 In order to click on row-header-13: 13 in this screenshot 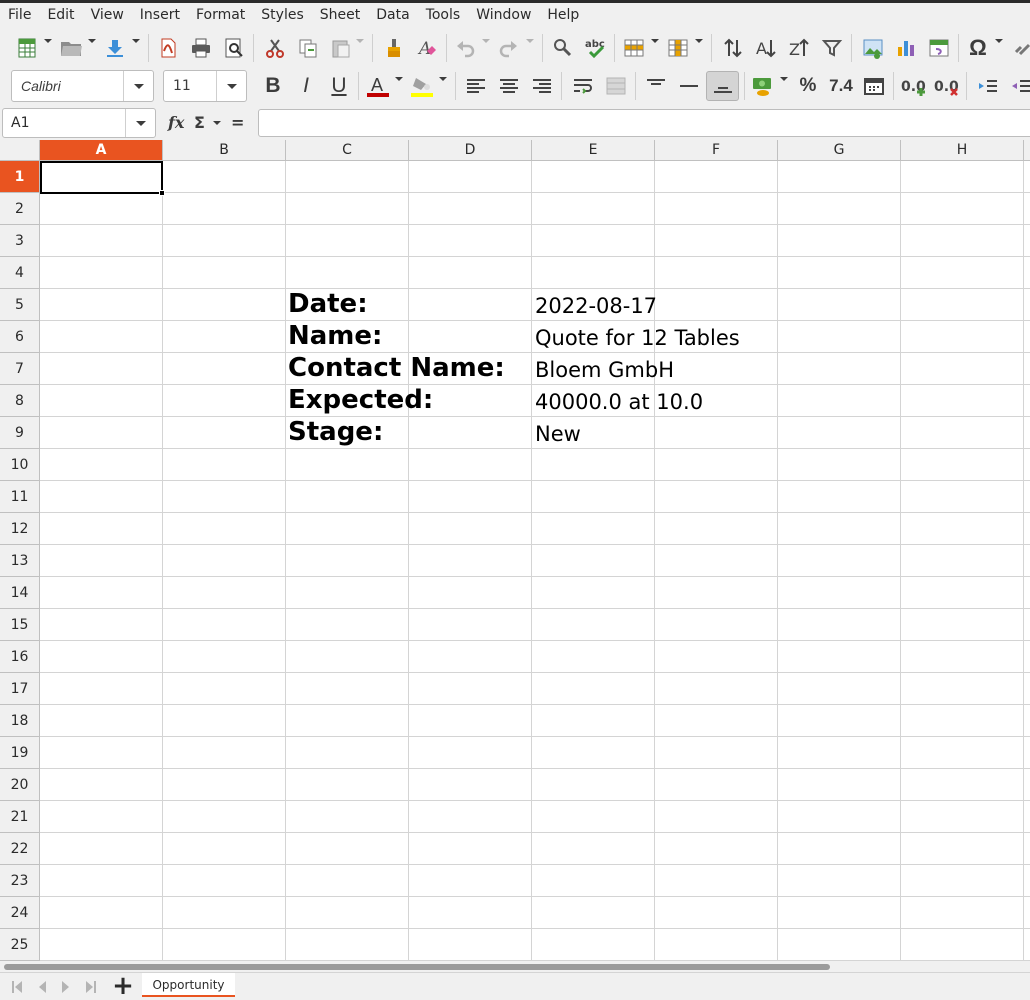, I will do `click(20, 561)`.